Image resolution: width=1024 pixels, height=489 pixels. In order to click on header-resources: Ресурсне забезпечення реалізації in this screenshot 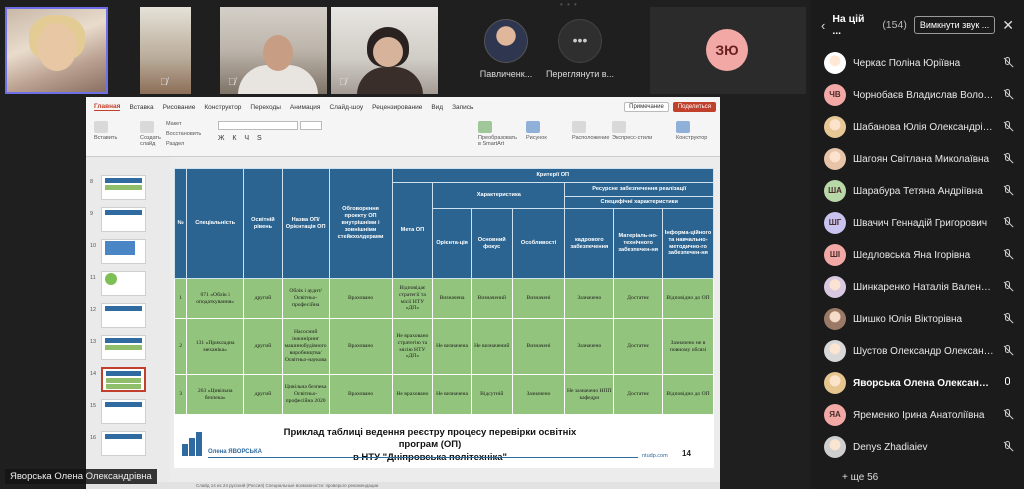, I will do `click(639, 189)`.